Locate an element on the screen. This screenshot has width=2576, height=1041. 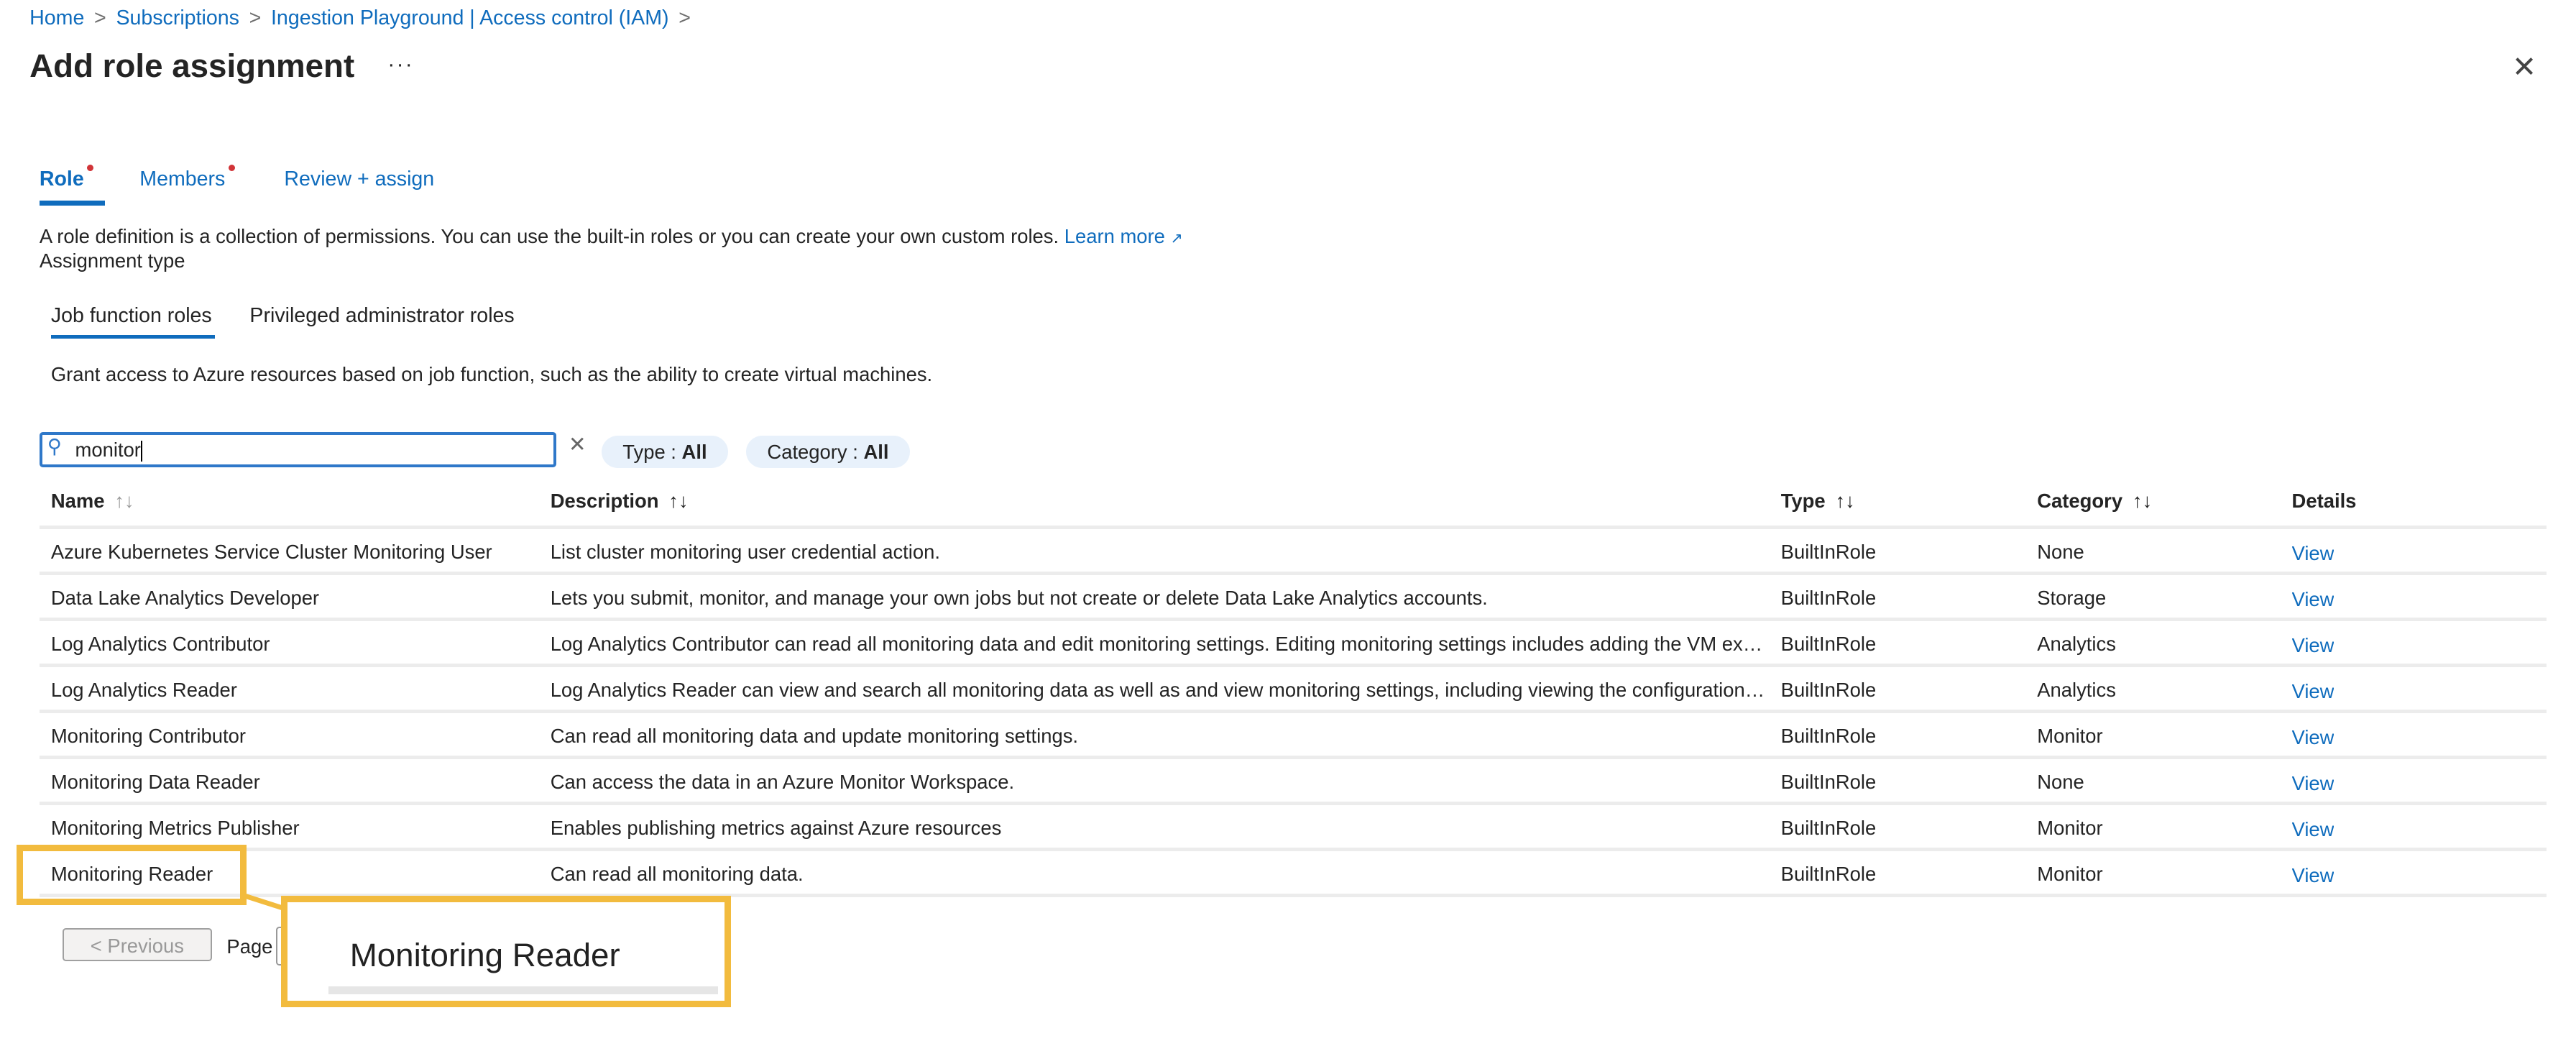
learn-more-link: Learn more is located at coordinates (1114, 236).